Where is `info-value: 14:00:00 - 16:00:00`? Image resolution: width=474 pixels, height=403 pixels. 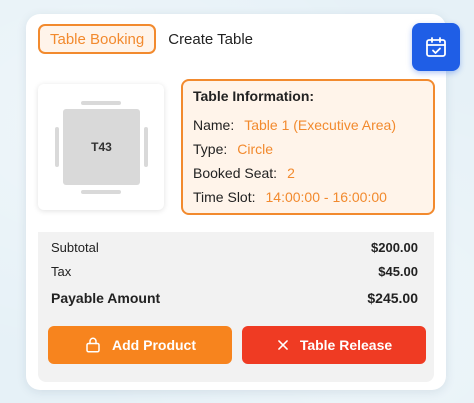
info-value: 14:00:00 - 16:00:00 is located at coordinates (326, 197).